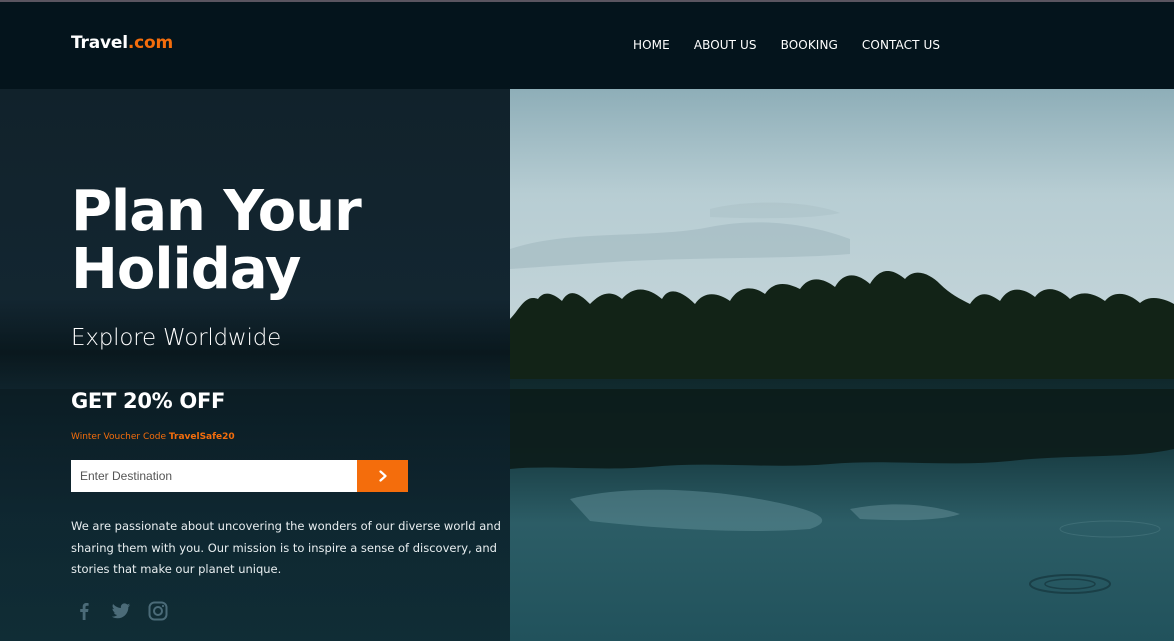 Image resolution: width=1174 pixels, height=641 pixels. I want to click on facebook-icon, so click(84, 611).